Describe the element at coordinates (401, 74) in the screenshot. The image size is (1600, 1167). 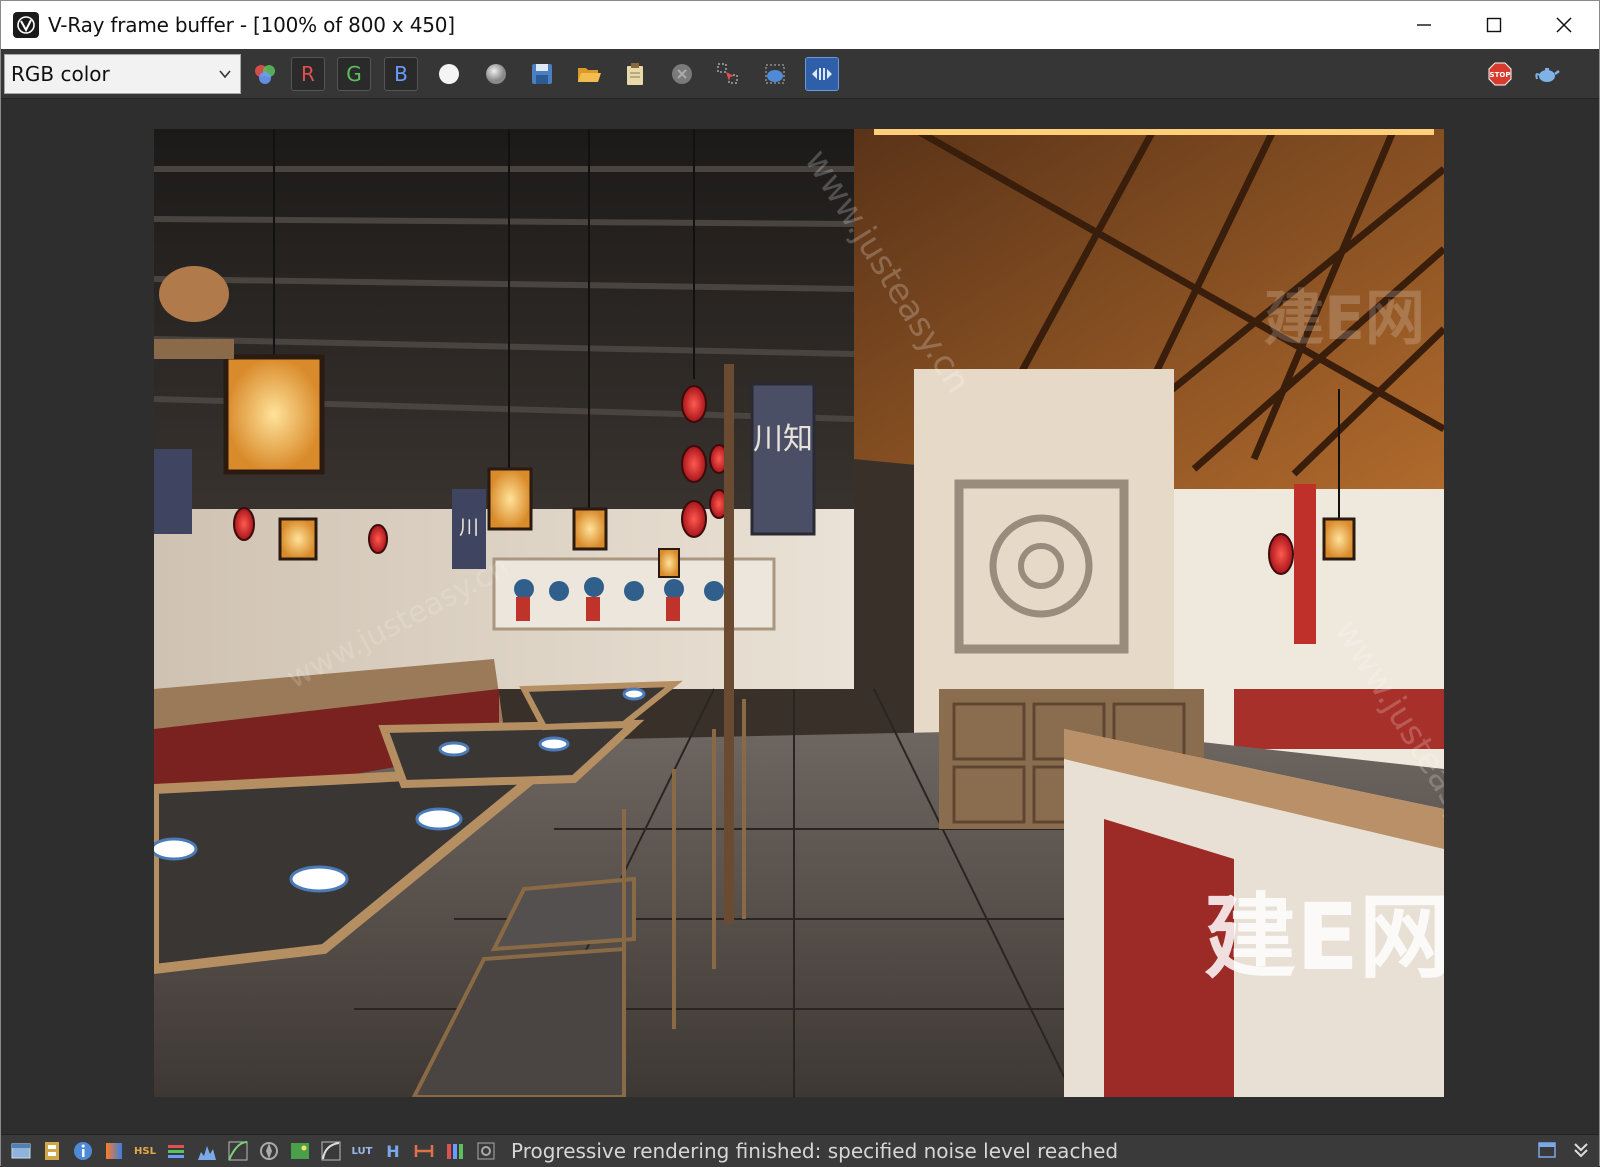
I see `blue-channel-button: B` at that location.